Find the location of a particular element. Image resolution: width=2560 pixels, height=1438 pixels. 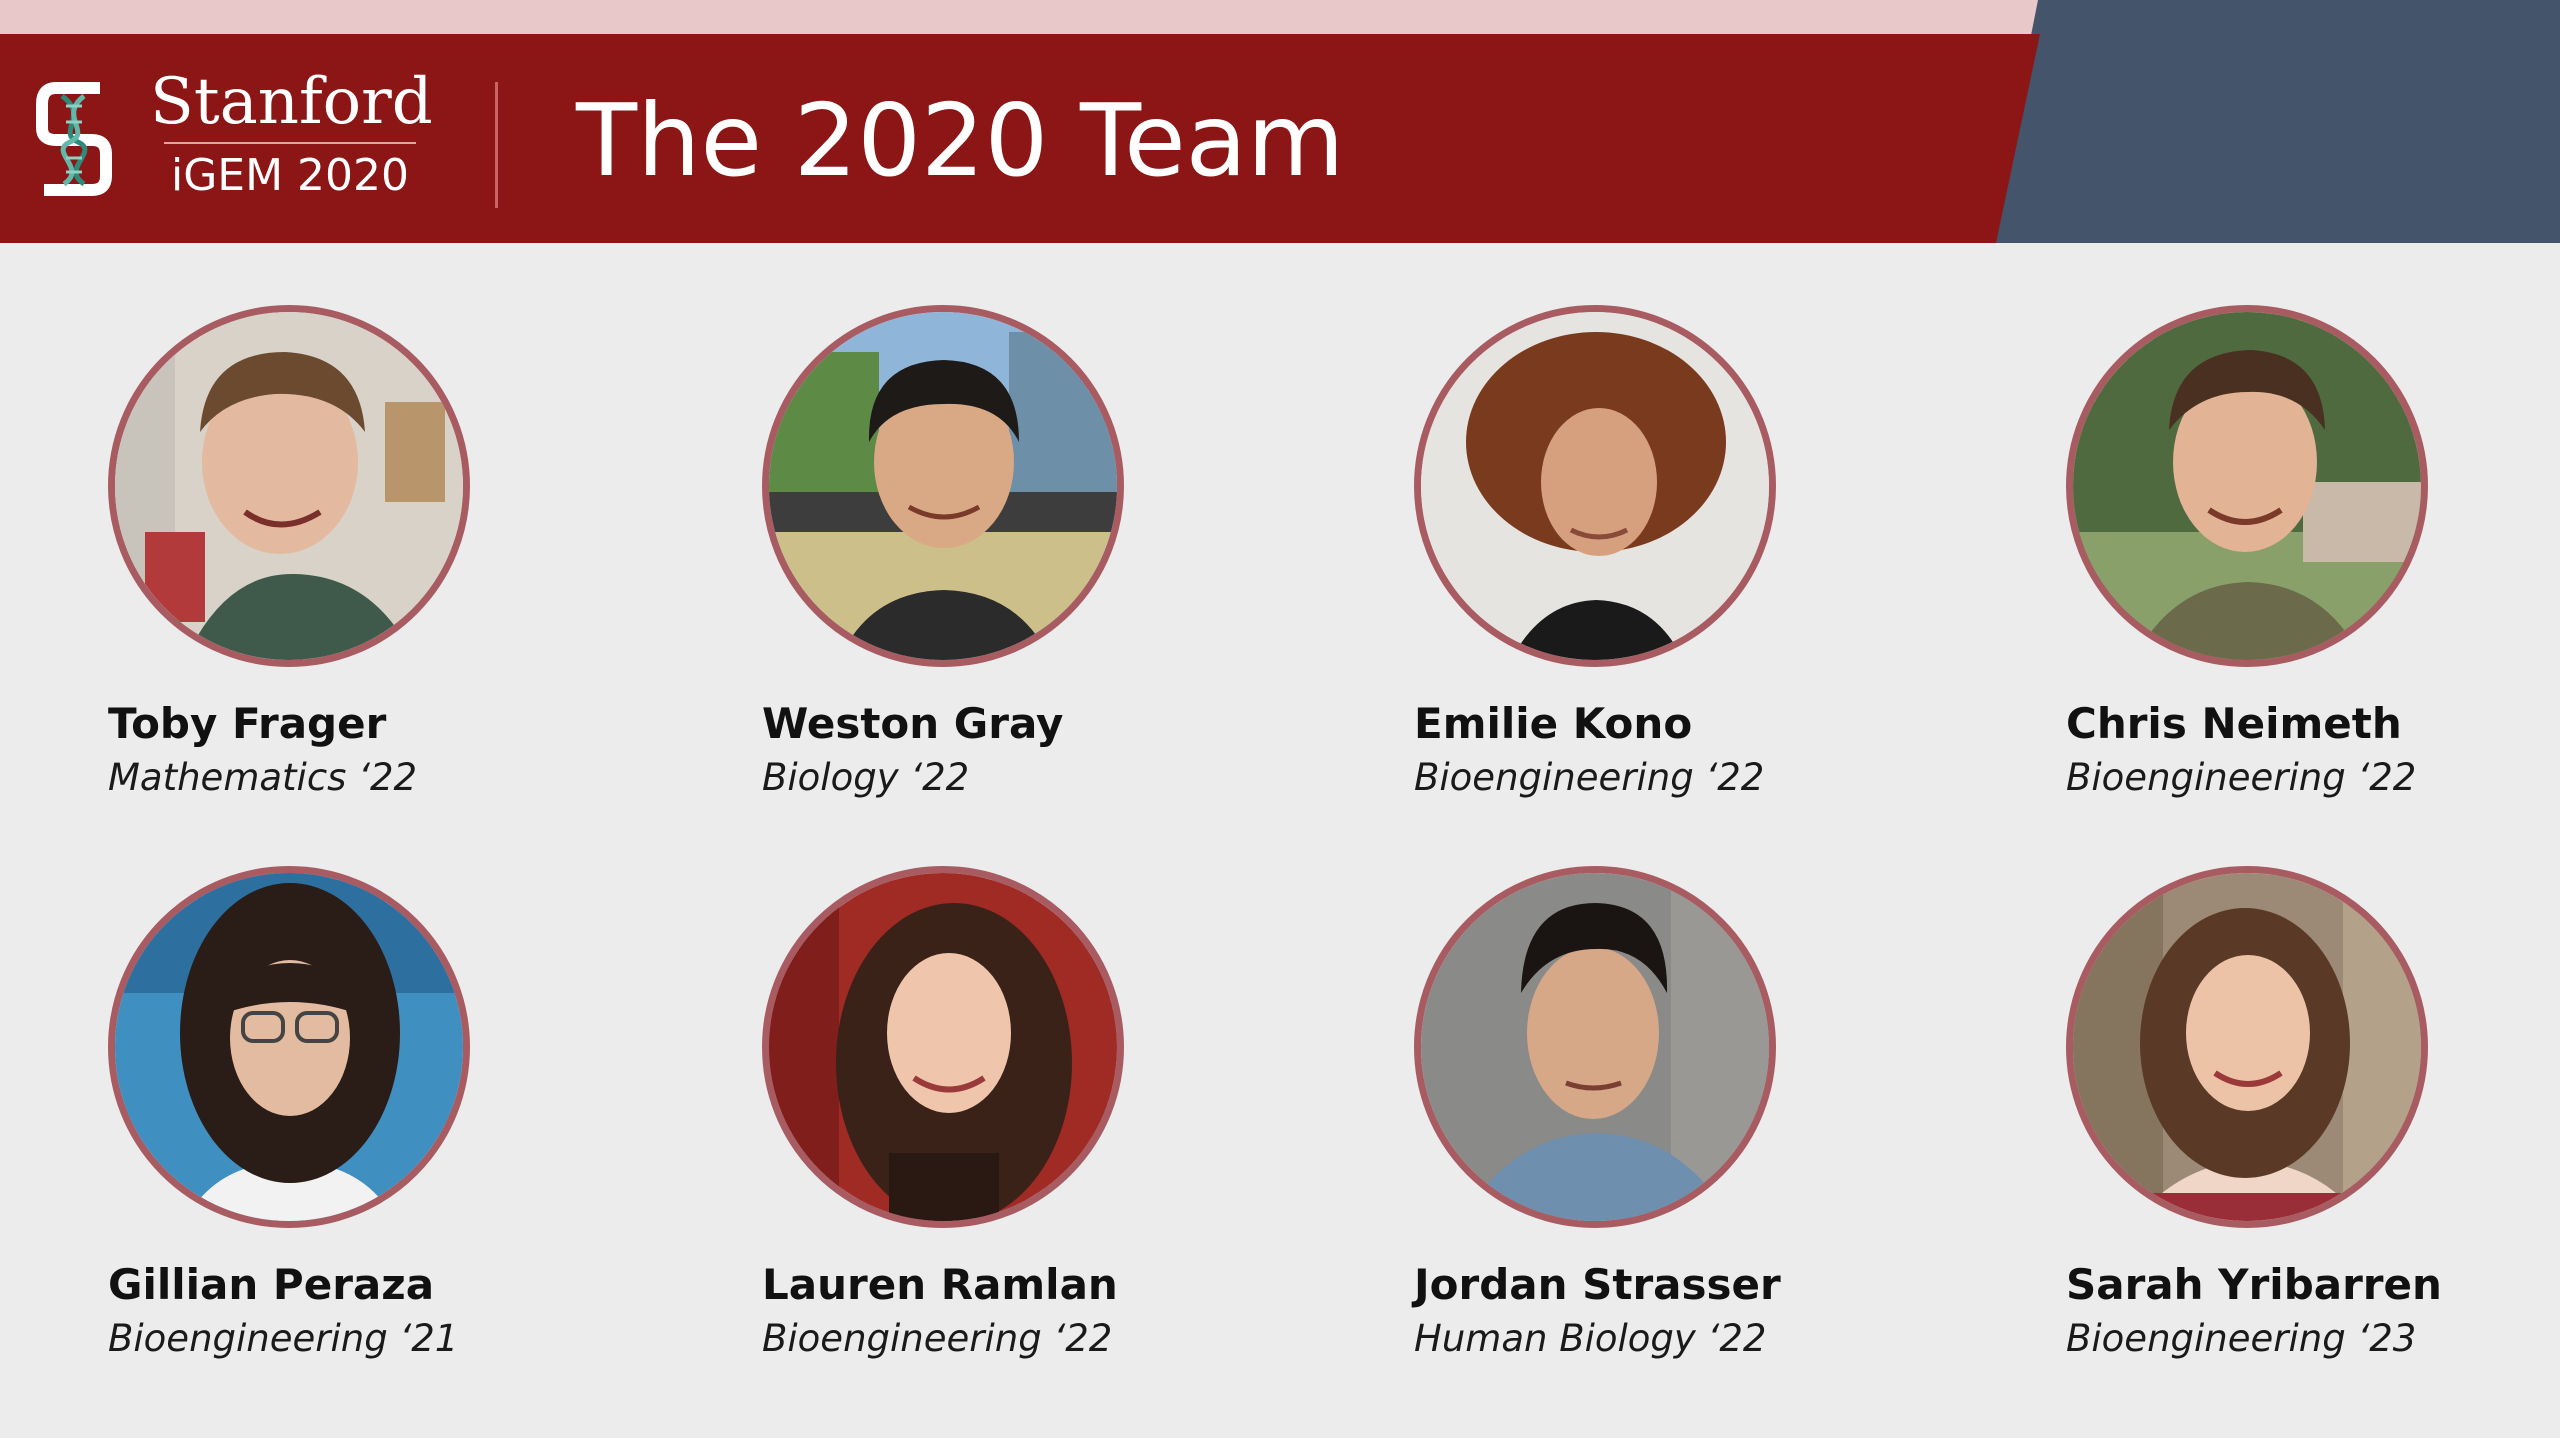

member-card: Lauren Ramlan Bioengineering ‘22 is located at coordinates (1022, 1116).